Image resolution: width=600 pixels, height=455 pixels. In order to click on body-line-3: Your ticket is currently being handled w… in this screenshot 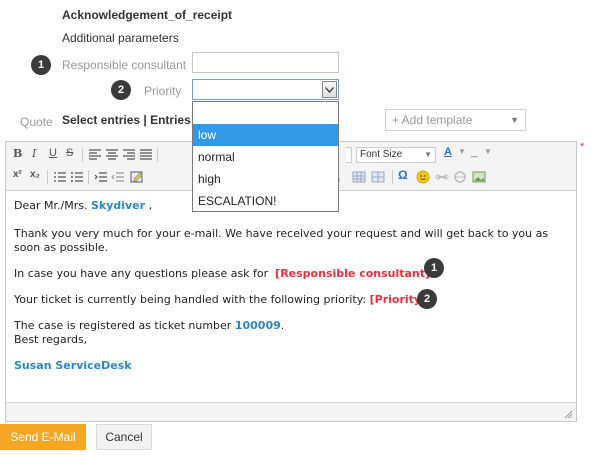, I will do `click(220, 299)`.